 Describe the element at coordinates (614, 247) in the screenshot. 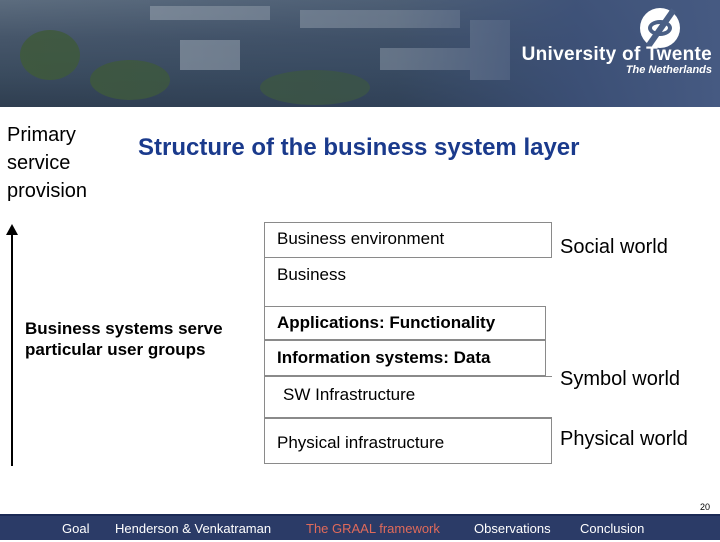

I see `label-social-world: Social world` at that location.